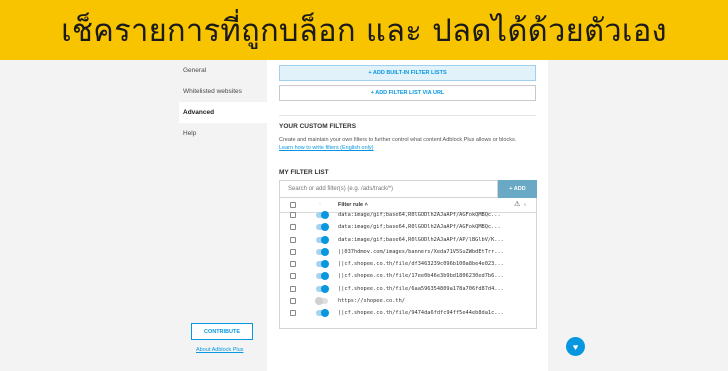  Describe the element at coordinates (407, 93) in the screenshot. I see `add-filter-list-via-url-button: + ADD FILTER LIST VIA URL` at that location.